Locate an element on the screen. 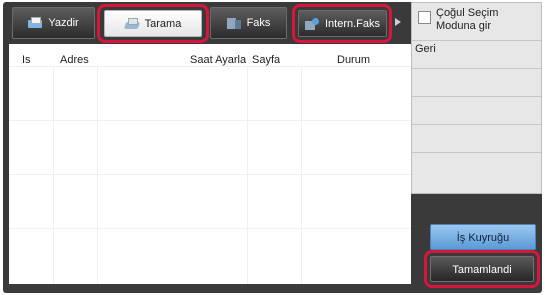 The image size is (545, 295). fax-icon is located at coordinates (233, 23).